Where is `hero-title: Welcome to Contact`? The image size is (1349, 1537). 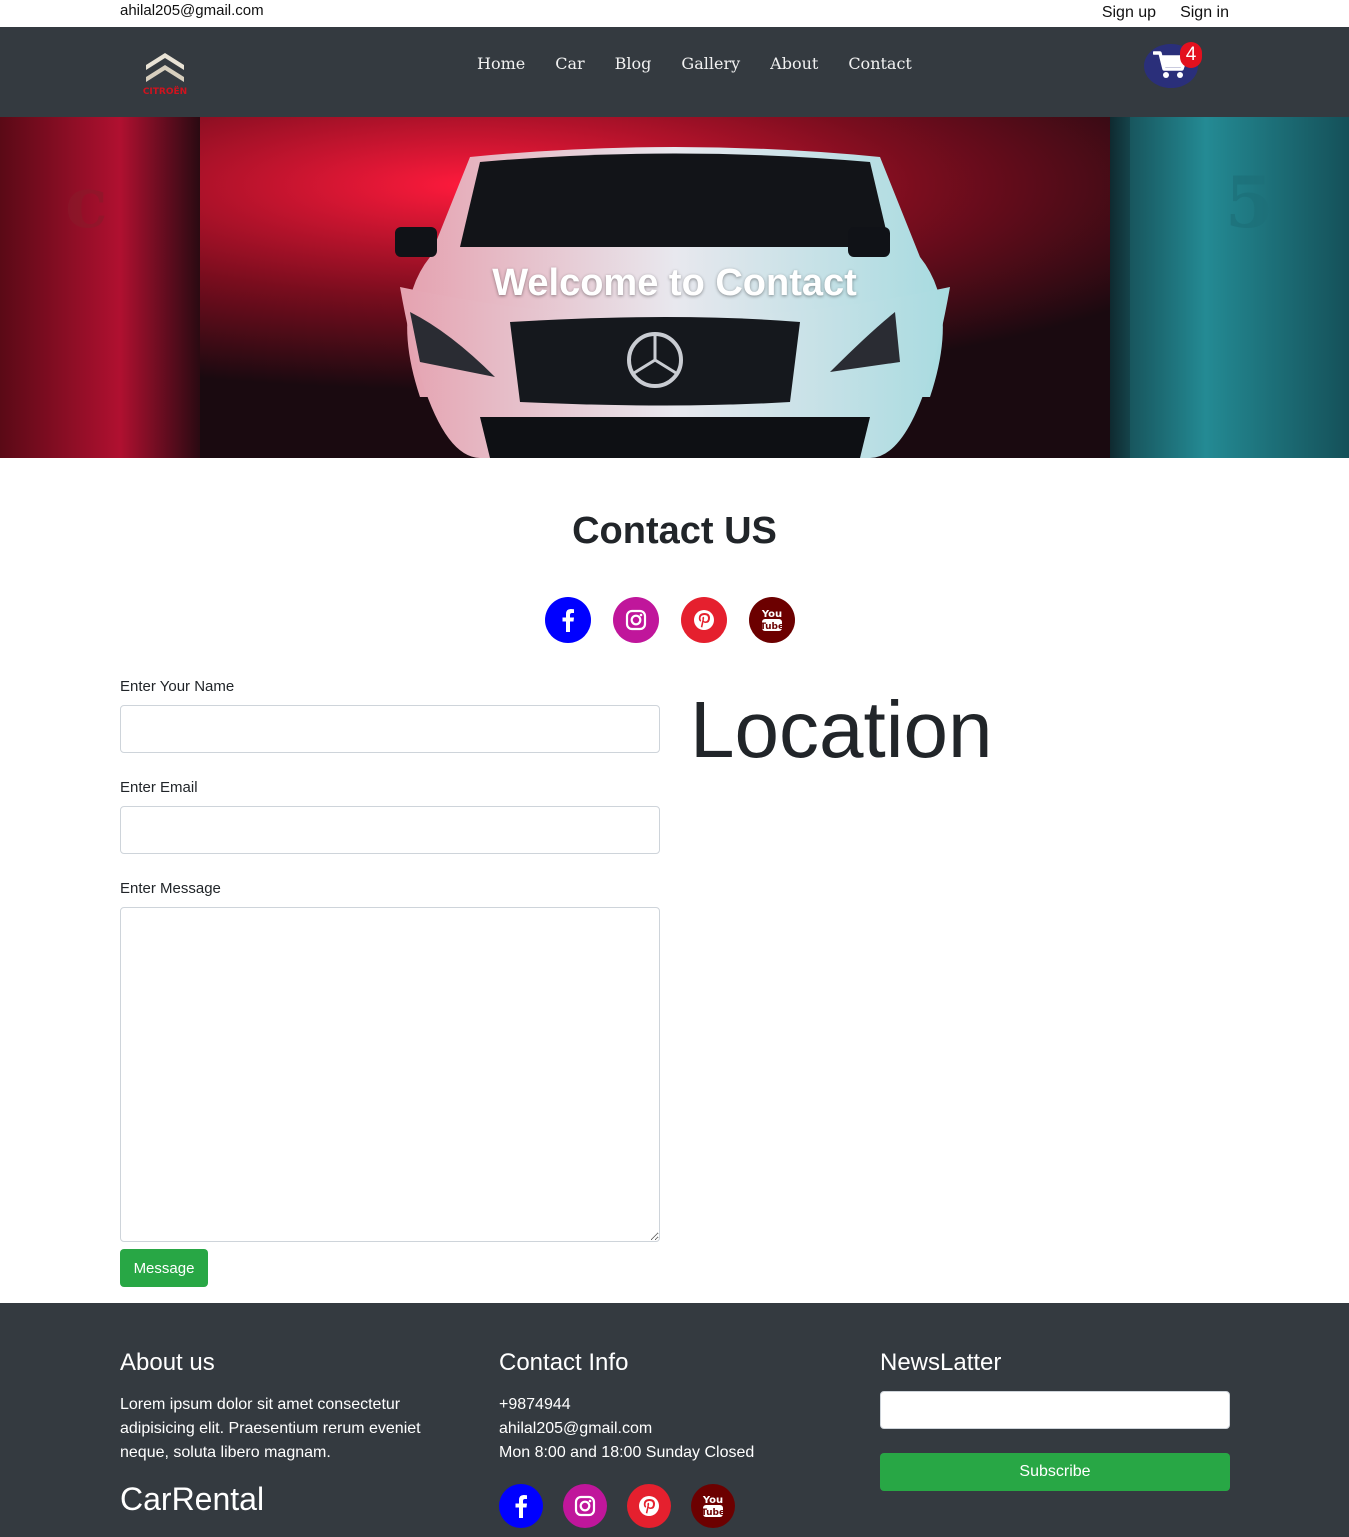 hero-title: Welcome to Contact is located at coordinates (674, 283).